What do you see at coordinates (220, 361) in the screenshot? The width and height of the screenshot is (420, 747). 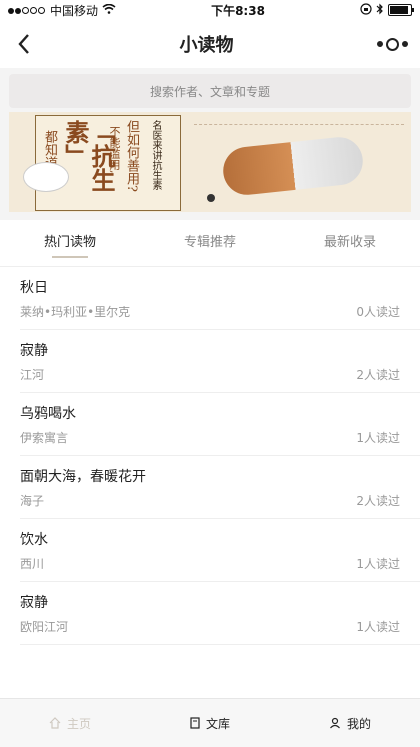 I see `list-item: 寂静 江河 2人读过` at bounding box center [220, 361].